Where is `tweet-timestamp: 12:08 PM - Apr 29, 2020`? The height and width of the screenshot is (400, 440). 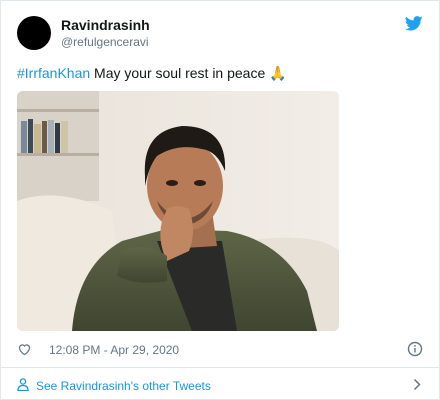 tweet-timestamp: 12:08 PM - Apr 29, 2020 is located at coordinates (114, 350).